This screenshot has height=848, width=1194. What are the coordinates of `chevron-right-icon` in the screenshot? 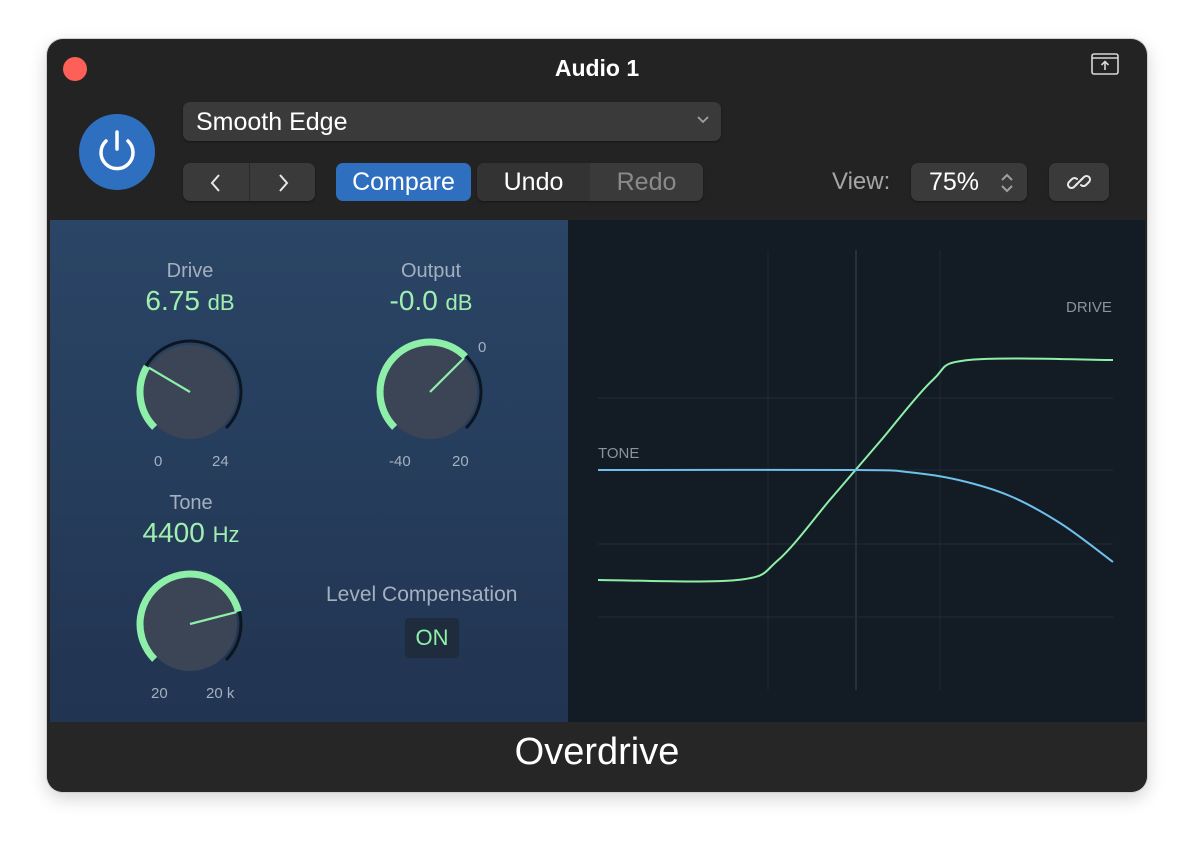 It's located at (284, 183).